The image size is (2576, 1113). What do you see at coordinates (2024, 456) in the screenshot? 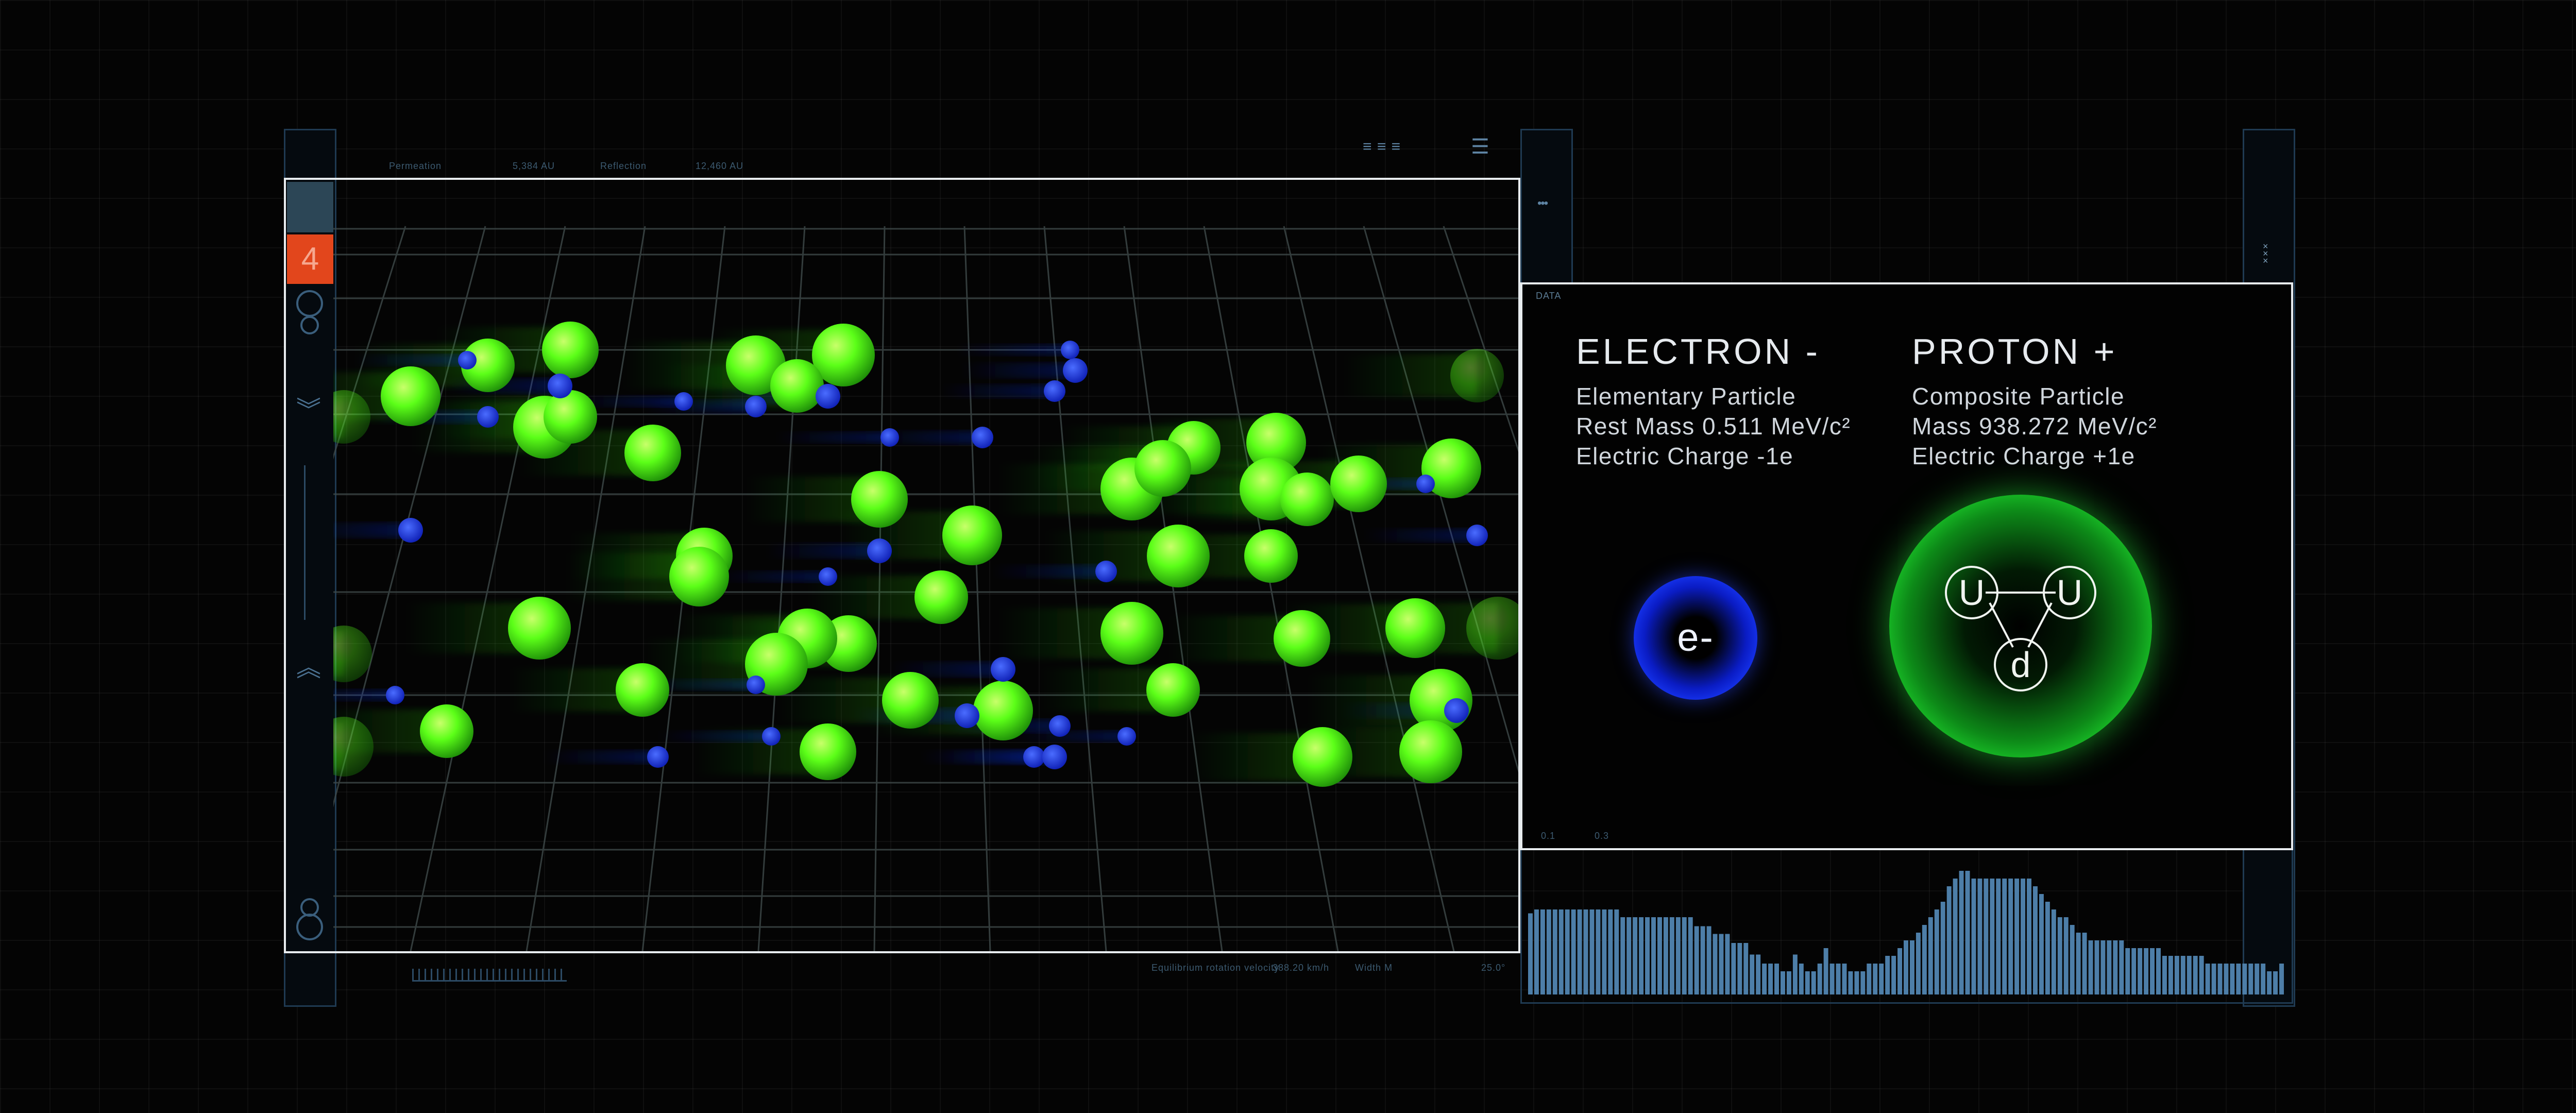
I see `proton-charge: Electric Charge +1e` at bounding box center [2024, 456].